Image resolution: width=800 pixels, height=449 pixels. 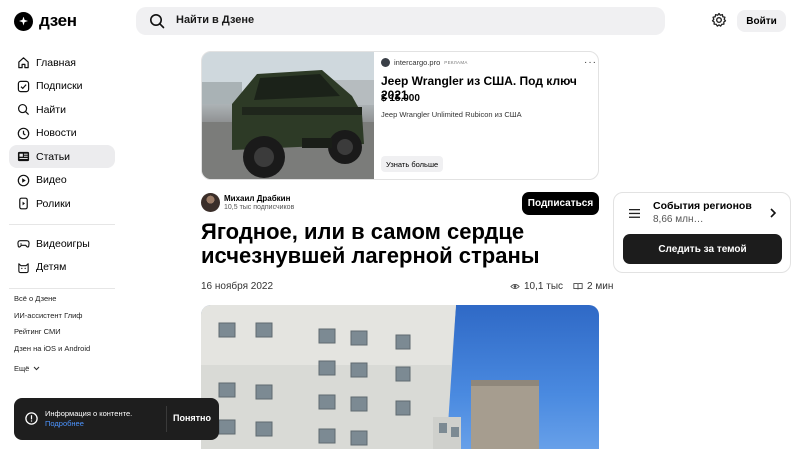 What do you see at coordinates (257, 198) in the screenshot?
I see `author-name: Михаил Драбкин` at bounding box center [257, 198].